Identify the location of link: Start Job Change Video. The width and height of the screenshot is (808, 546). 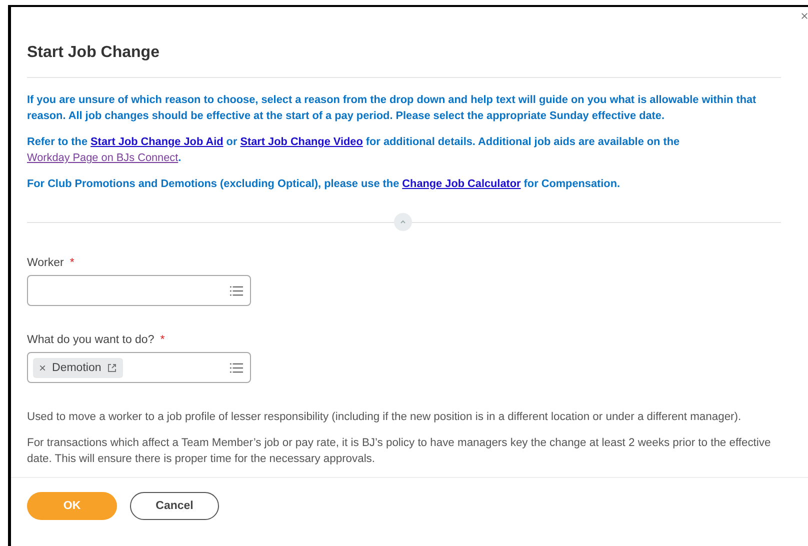
(301, 142).